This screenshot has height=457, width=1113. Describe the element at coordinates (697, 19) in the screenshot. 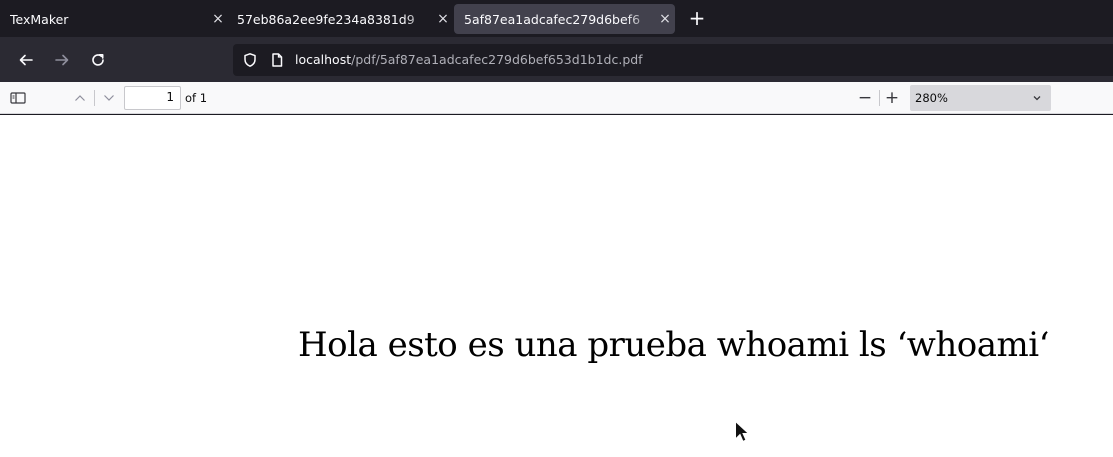

I see `new-tab-button: +` at that location.